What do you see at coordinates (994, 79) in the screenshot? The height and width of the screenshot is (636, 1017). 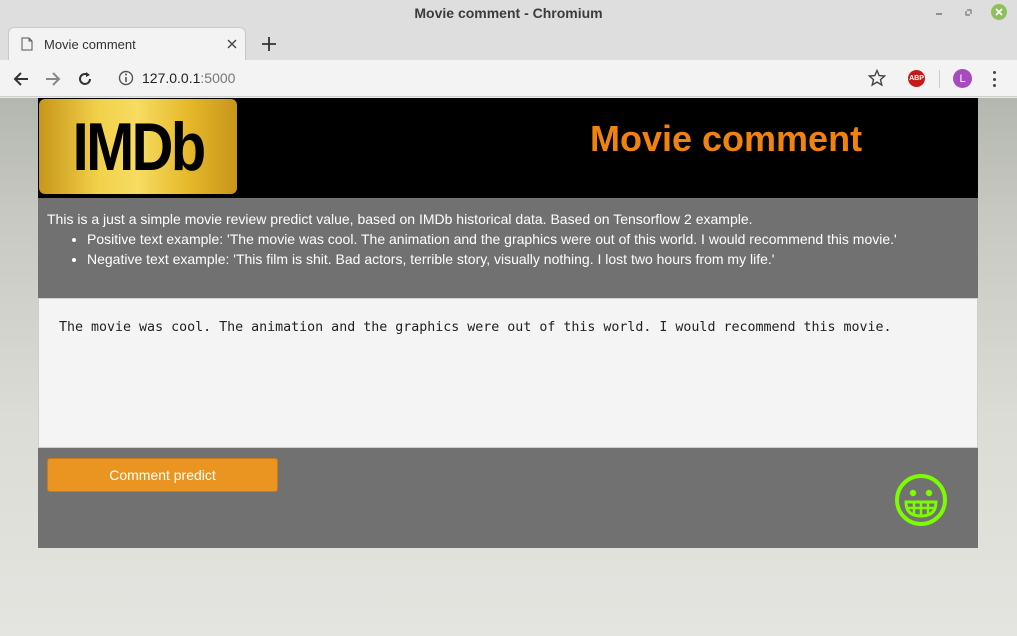 I see `browser-menu-icon` at bounding box center [994, 79].